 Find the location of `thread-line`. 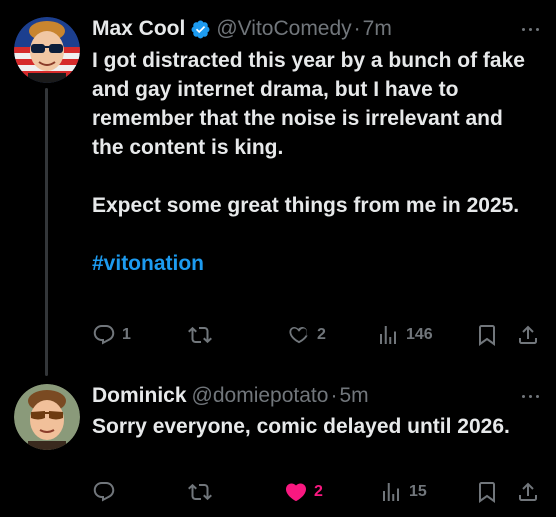

thread-line is located at coordinates (46, 232).